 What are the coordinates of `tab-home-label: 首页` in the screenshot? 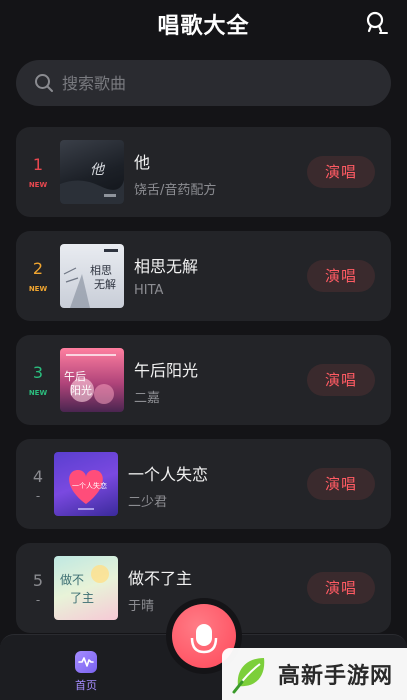 It's located at (86, 685).